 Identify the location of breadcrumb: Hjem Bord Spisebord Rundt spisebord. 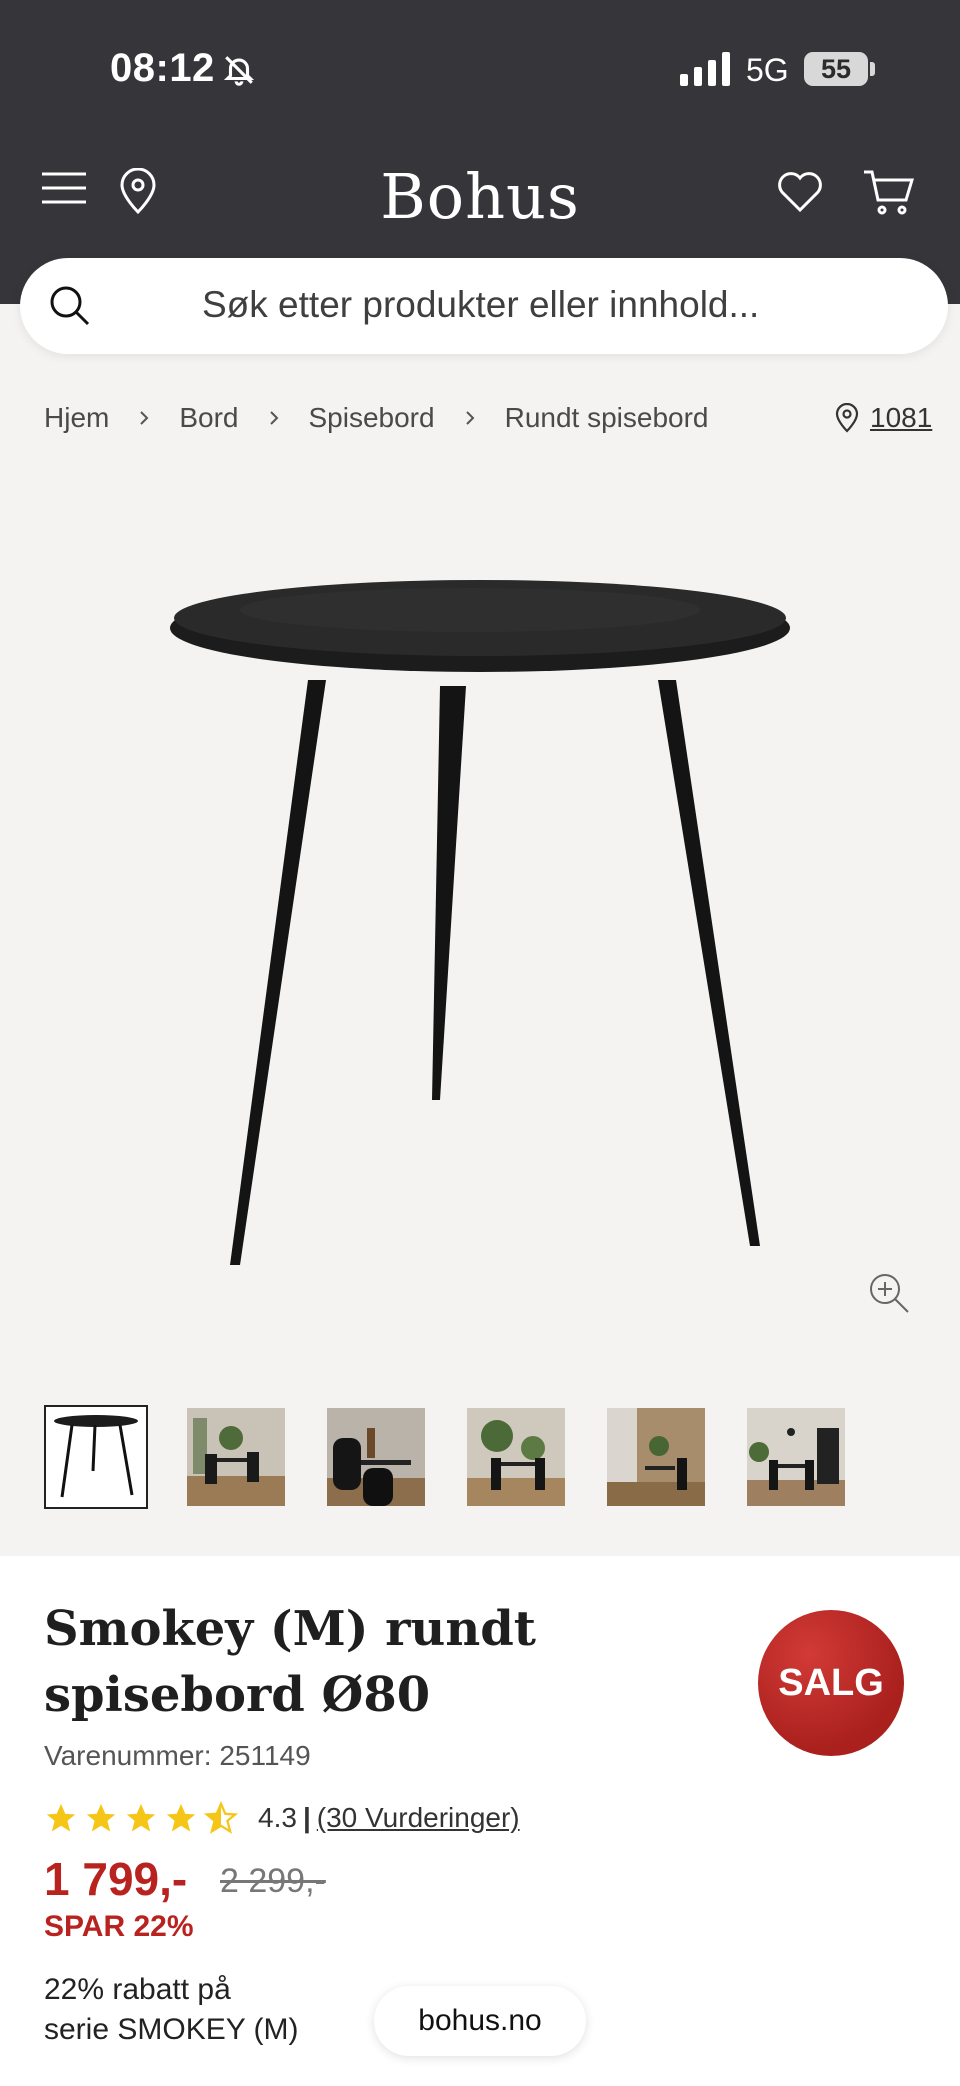
(376, 418).